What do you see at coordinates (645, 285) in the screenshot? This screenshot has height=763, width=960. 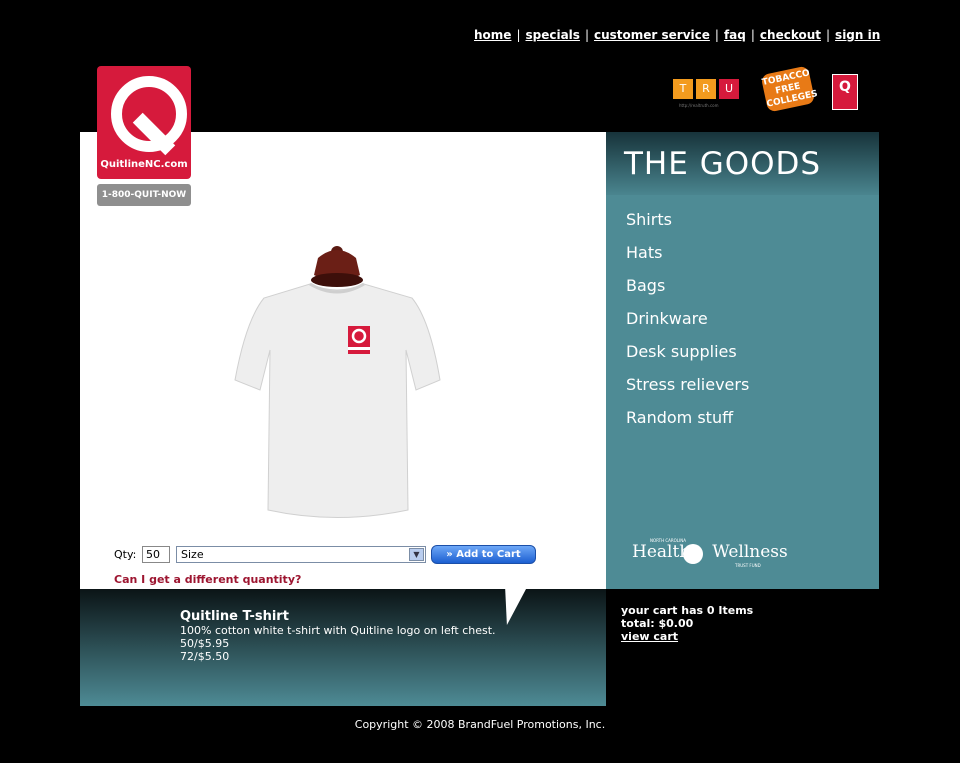 I see `category-bags: Bags` at bounding box center [645, 285].